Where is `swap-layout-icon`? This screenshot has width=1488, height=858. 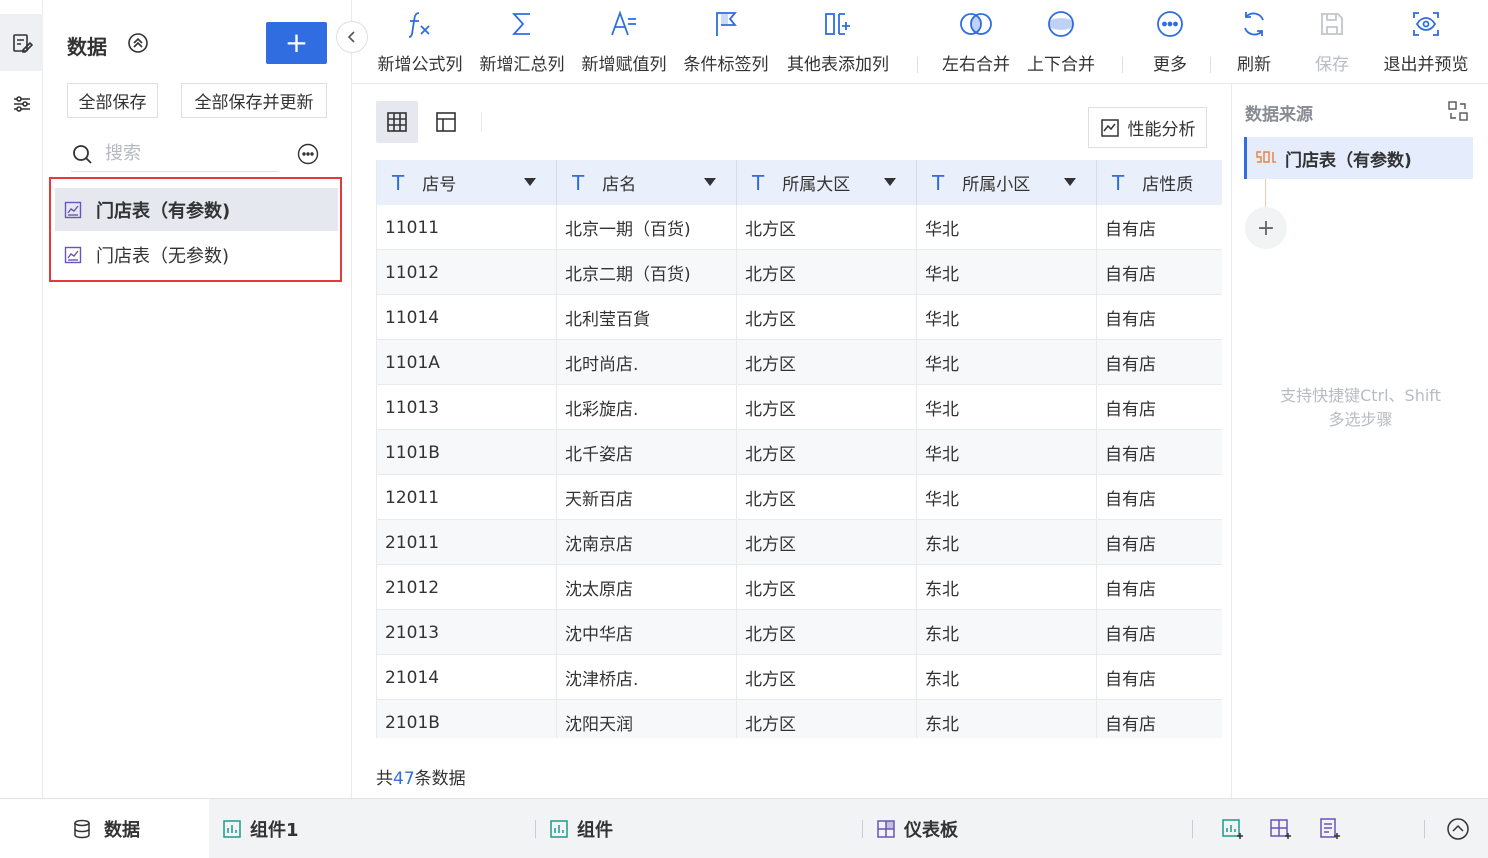 swap-layout-icon is located at coordinates (1458, 111).